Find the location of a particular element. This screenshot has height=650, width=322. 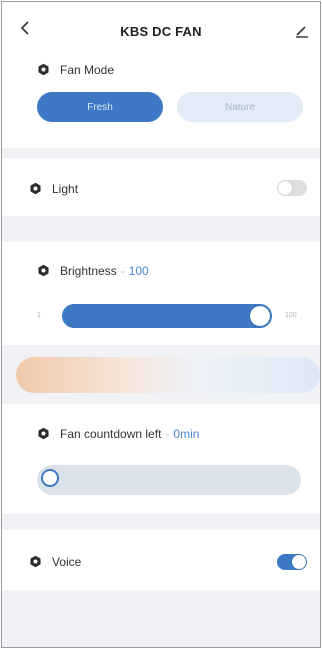

header-bar: KBS DC FAN is located at coordinates (161, 26).